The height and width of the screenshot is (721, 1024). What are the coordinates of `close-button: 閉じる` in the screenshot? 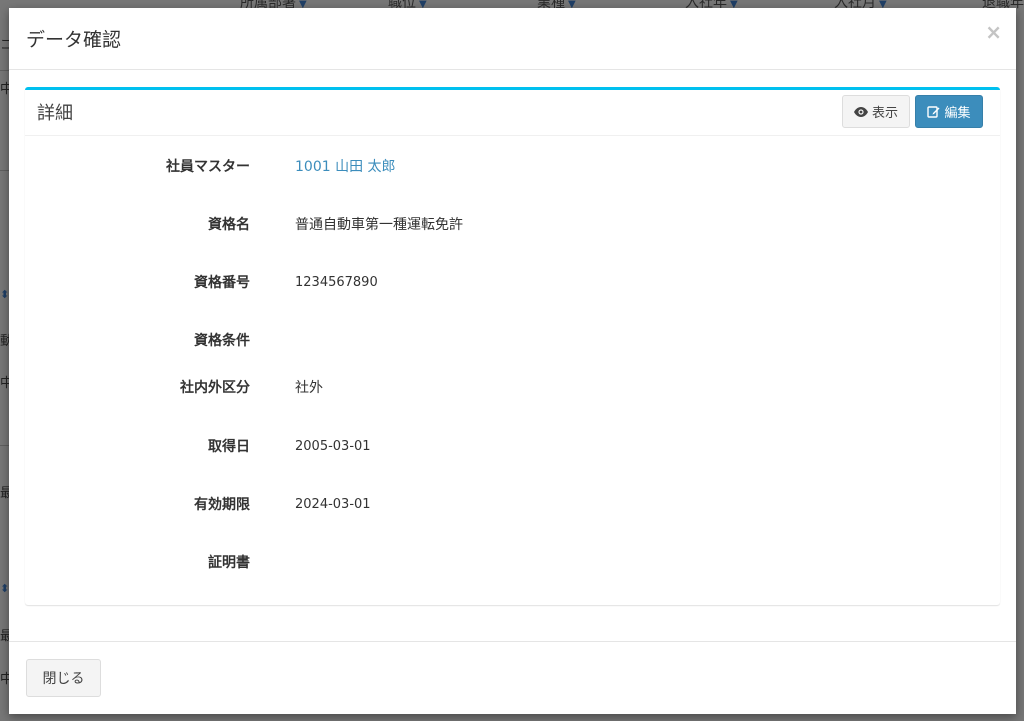 It's located at (63, 678).